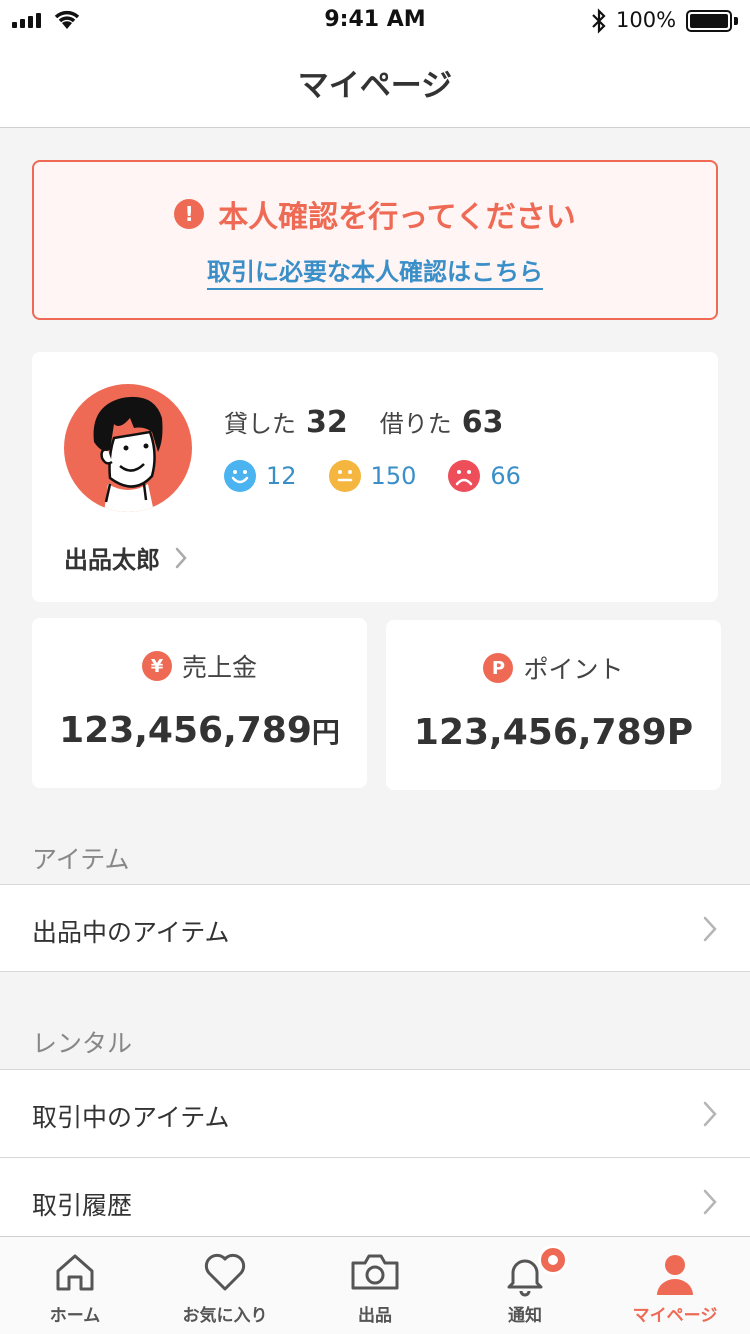 This screenshot has height=1334, width=750. I want to click on list-item-active-transactions: 取引中のアイテム, so click(375, 1113).